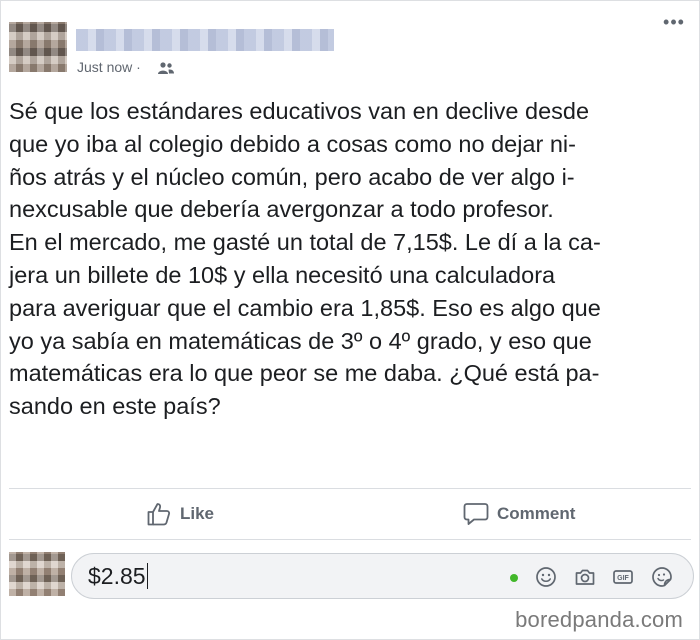  I want to click on gif-text: GIF, so click(623, 578).